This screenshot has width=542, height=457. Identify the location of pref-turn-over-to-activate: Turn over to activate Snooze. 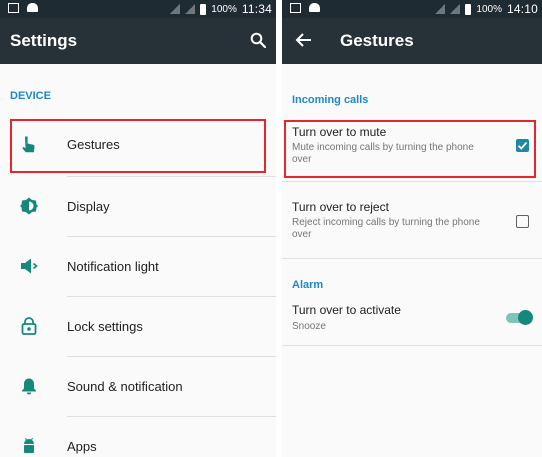
(412, 321).